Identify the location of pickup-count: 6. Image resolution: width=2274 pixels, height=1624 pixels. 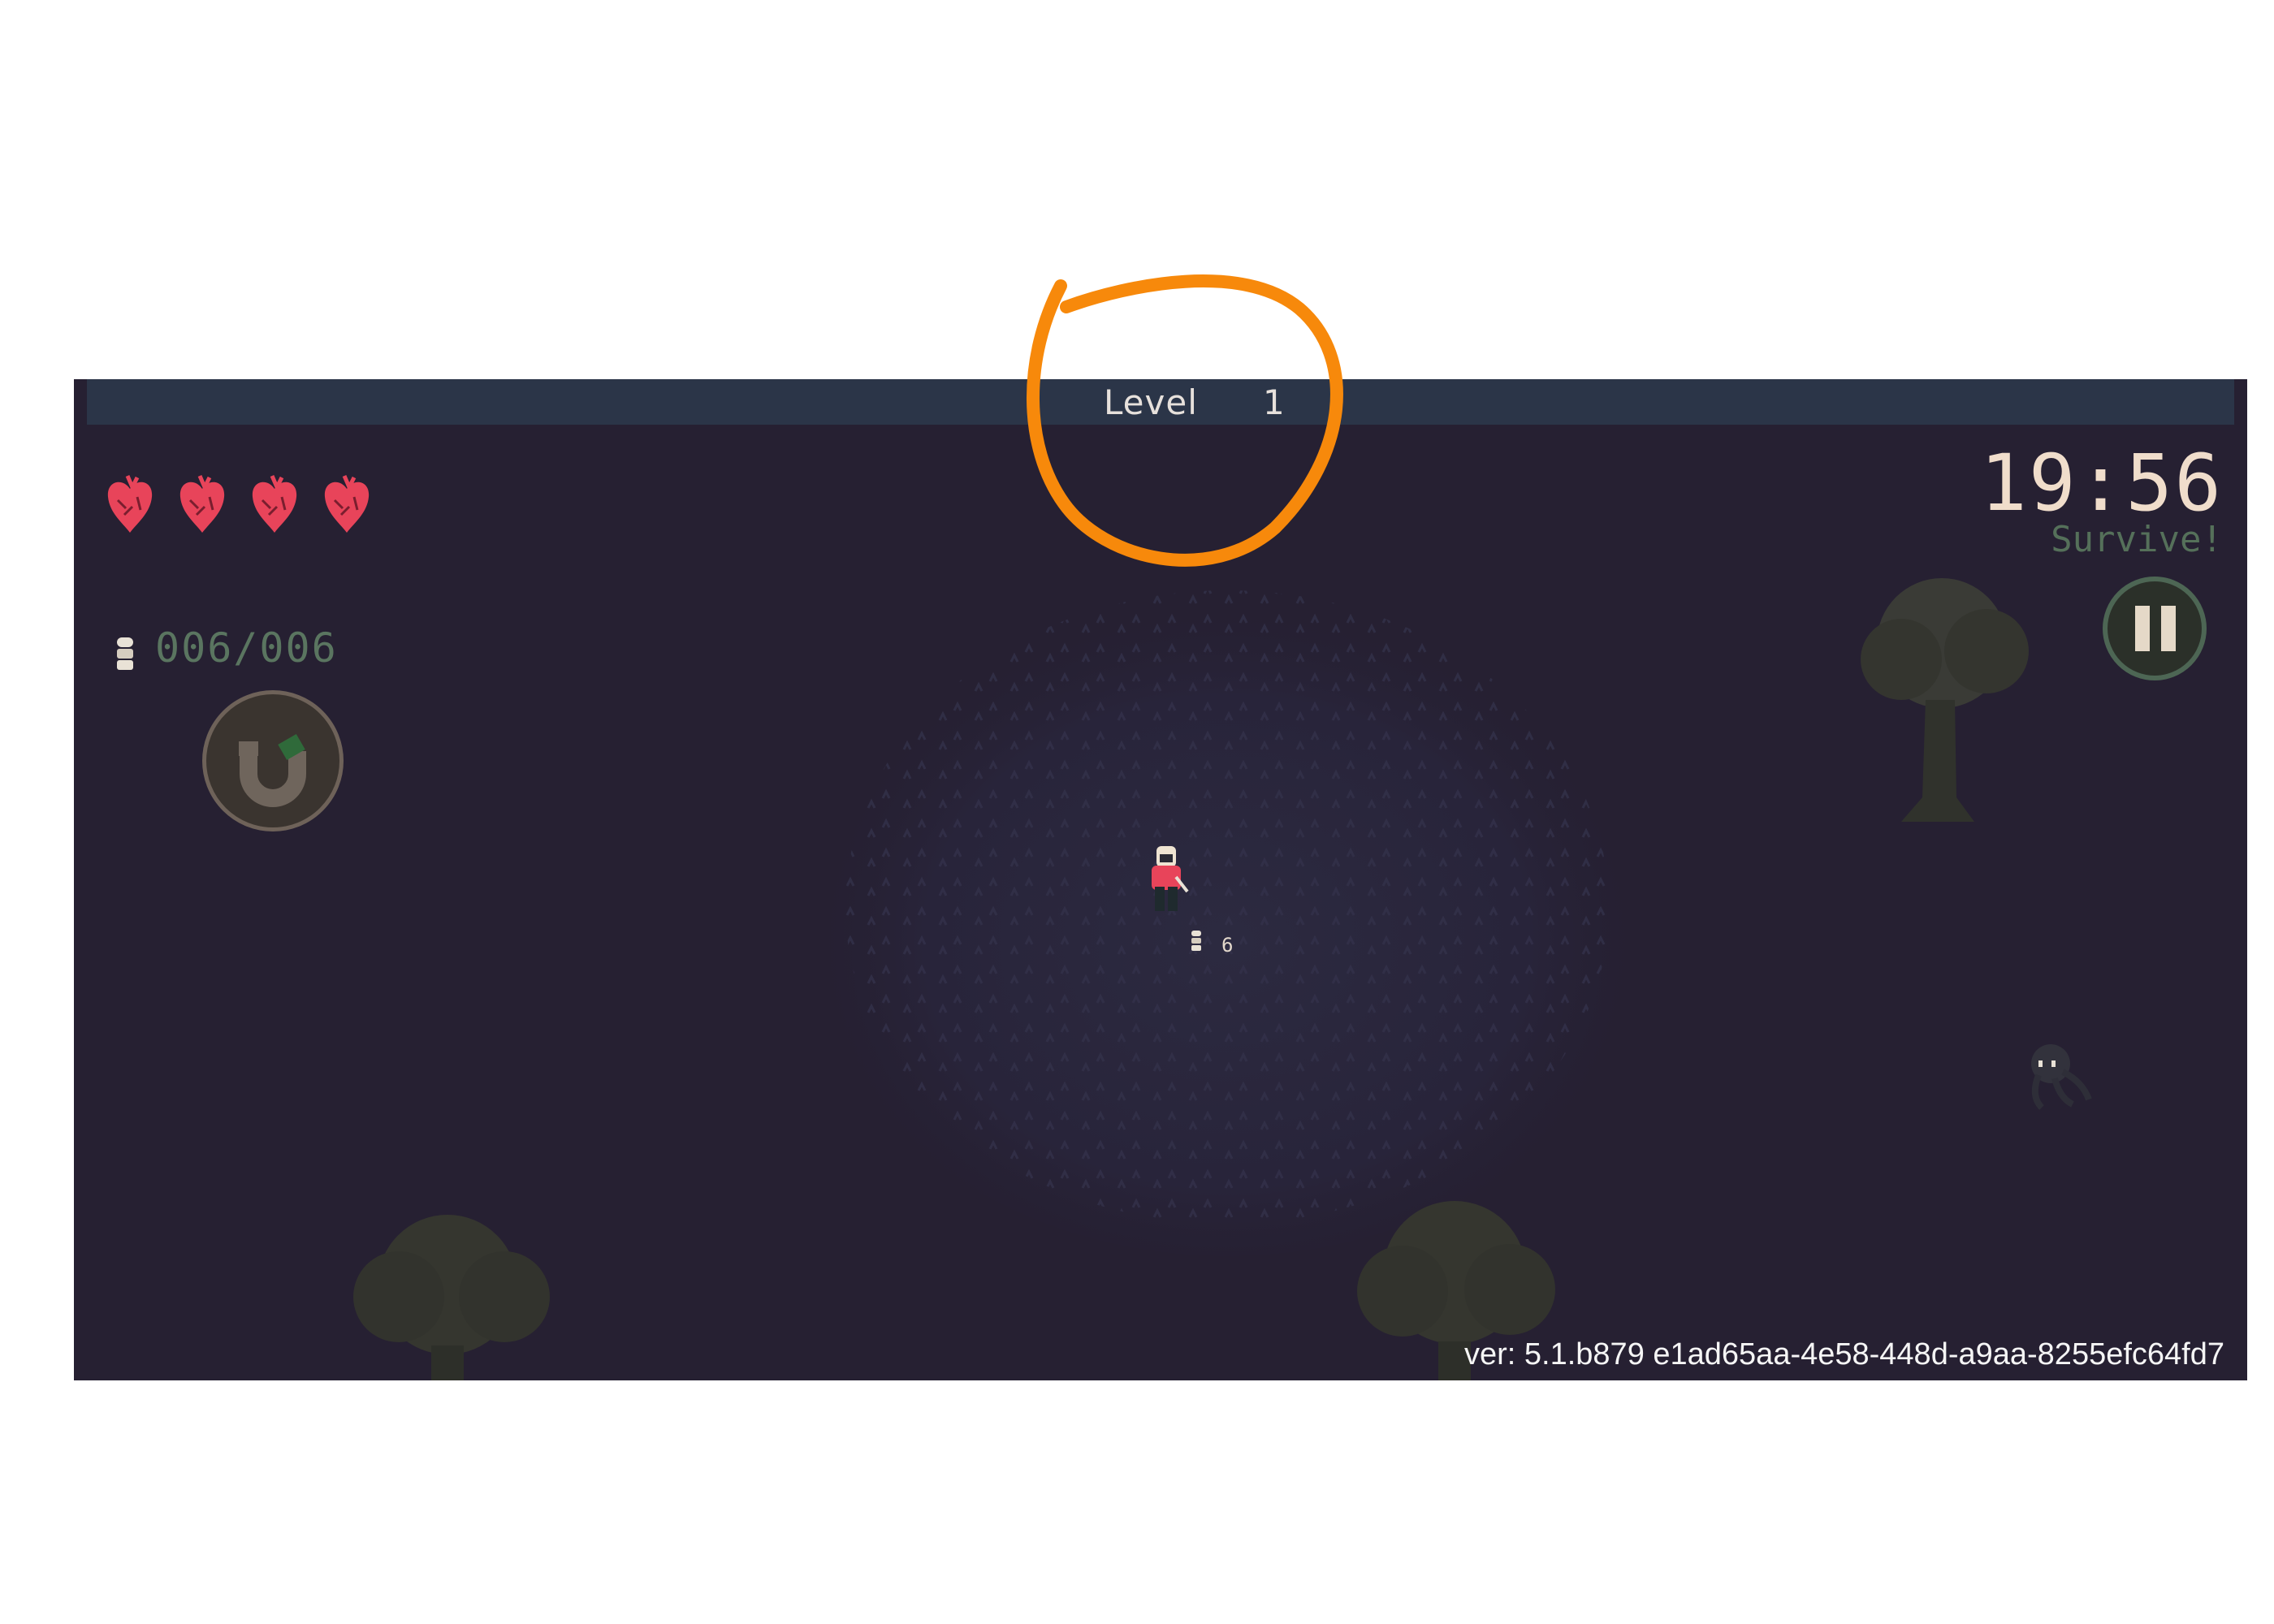
(1228, 946).